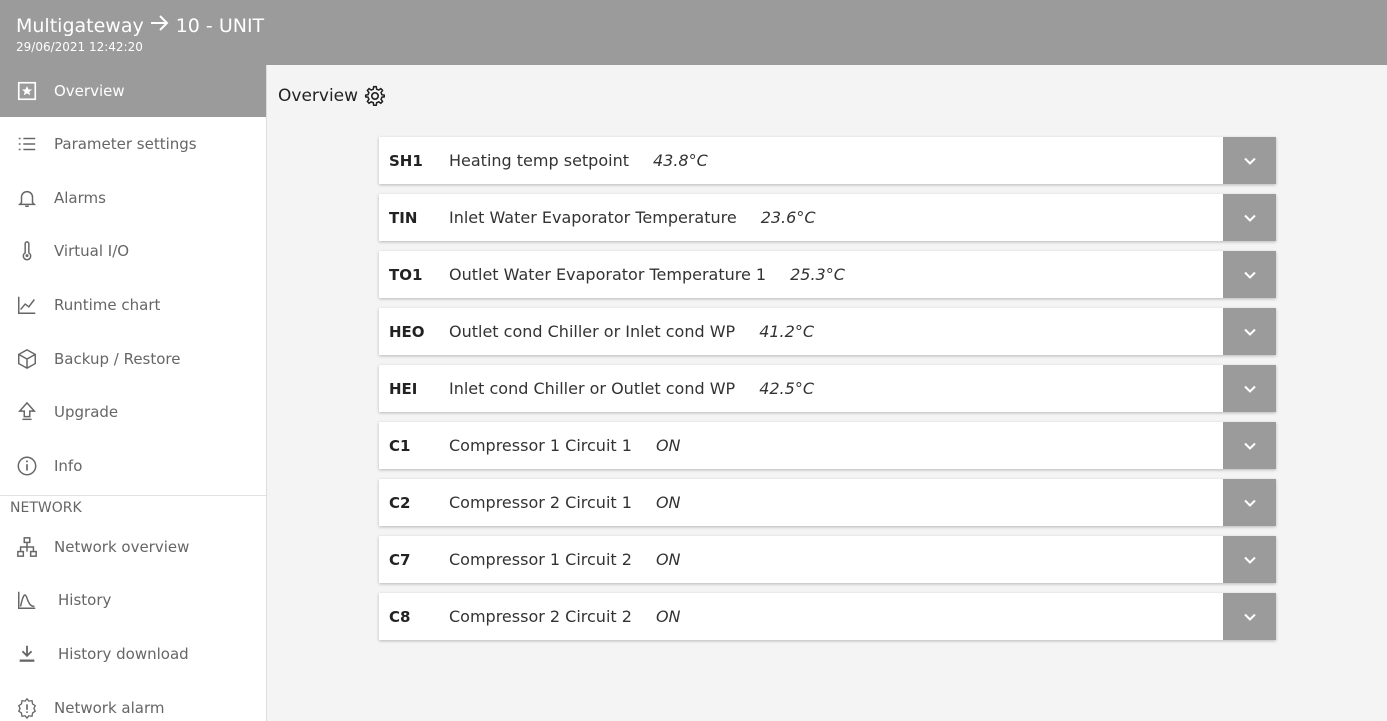 The image size is (1387, 721). What do you see at coordinates (68, 465) in the screenshot?
I see `sidebar-item-label: Info` at bounding box center [68, 465].